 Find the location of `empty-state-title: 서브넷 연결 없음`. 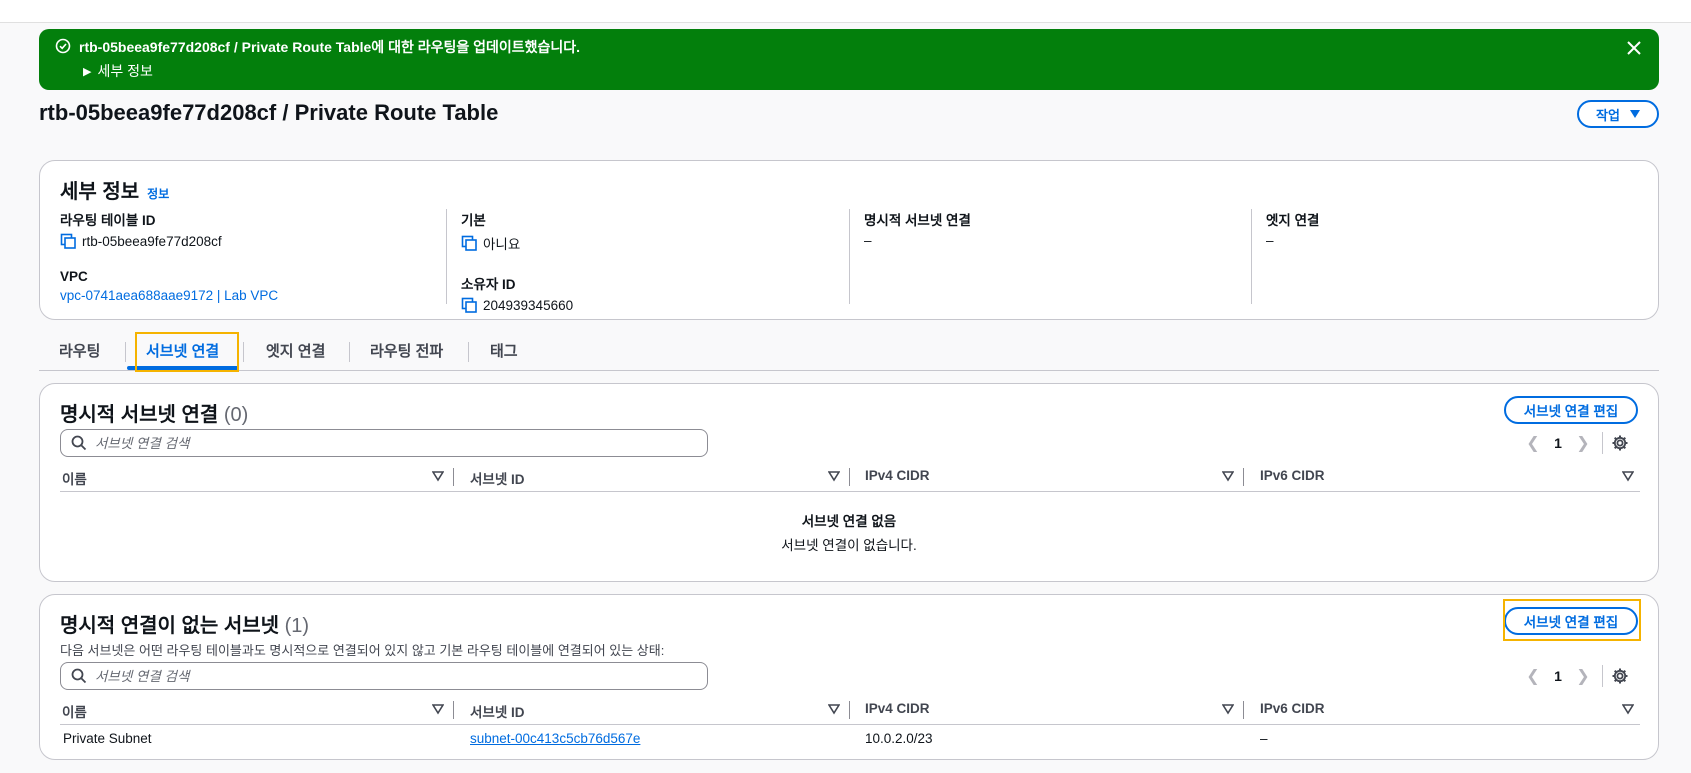

empty-state-title: 서브넷 연결 없음 is located at coordinates (849, 521).